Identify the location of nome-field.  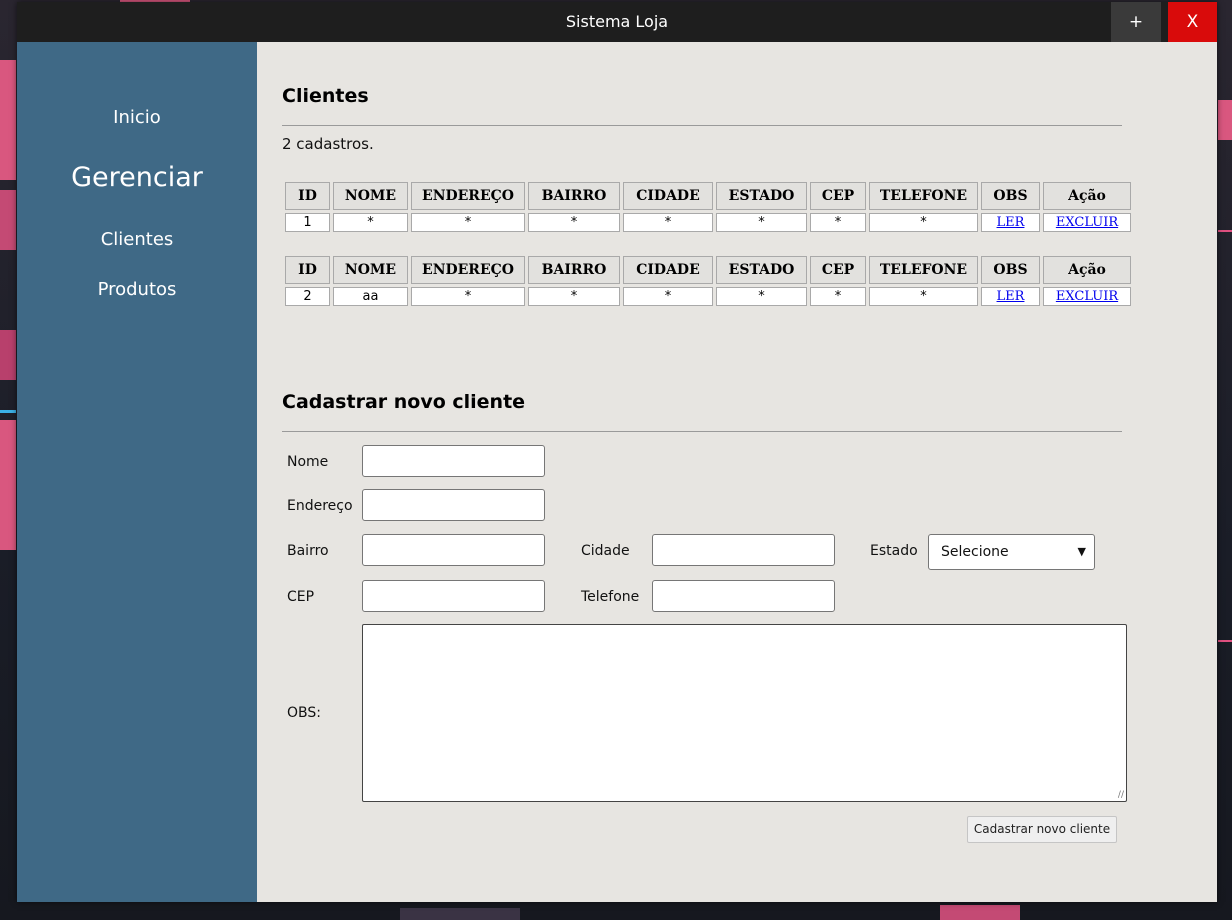
(453, 461).